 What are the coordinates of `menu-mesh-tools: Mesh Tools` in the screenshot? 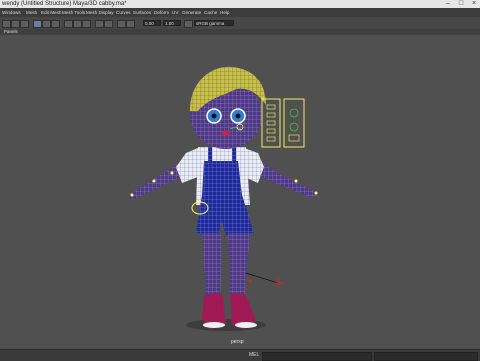 It's located at (73, 12).